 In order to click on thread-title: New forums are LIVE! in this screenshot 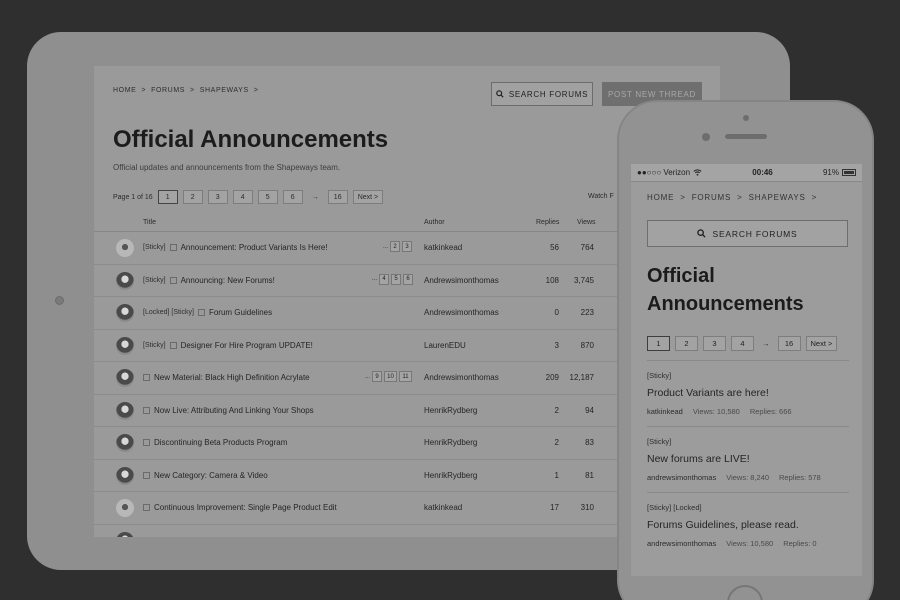, I will do `click(748, 459)`.